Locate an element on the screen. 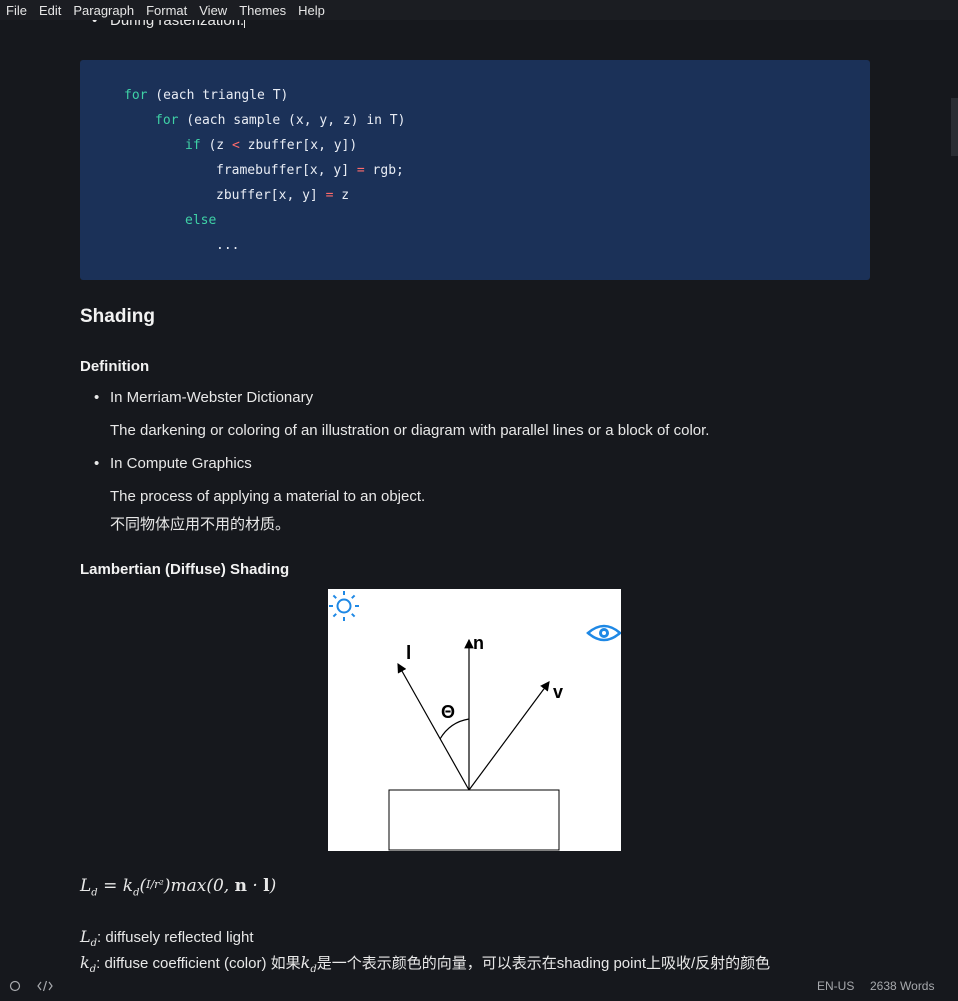 This screenshot has width=958, height=1001. label-l: l is located at coordinates (408, 653).